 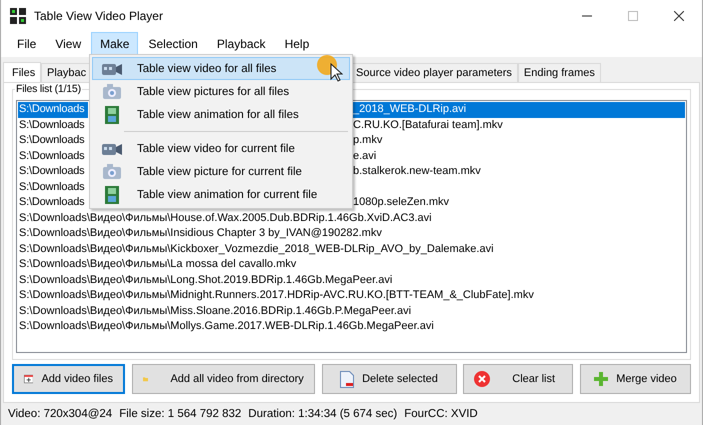 What do you see at coordinates (221, 114) in the screenshot?
I see `menu-entry: Table view animation for all files` at bounding box center [221, 114].